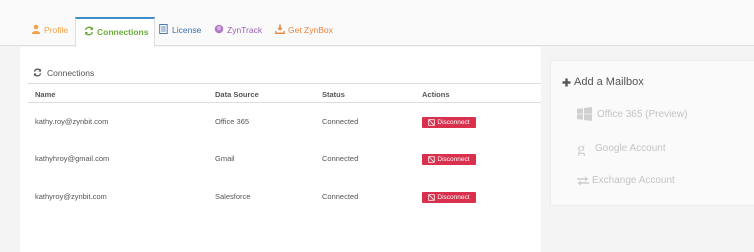 Image resolution: width=754 pixels, height=252 pixels. What do you see at coordinates (280, 29) in the screenshot?
I see `download-icon` at bounding box center [280, 29].